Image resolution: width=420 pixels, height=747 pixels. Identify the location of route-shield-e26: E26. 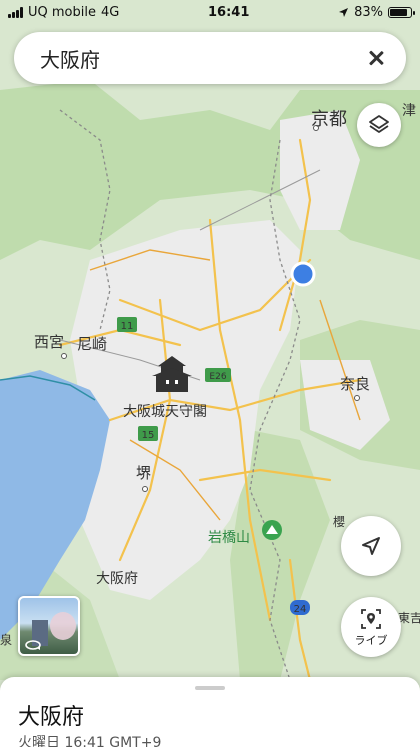
(218, 375).